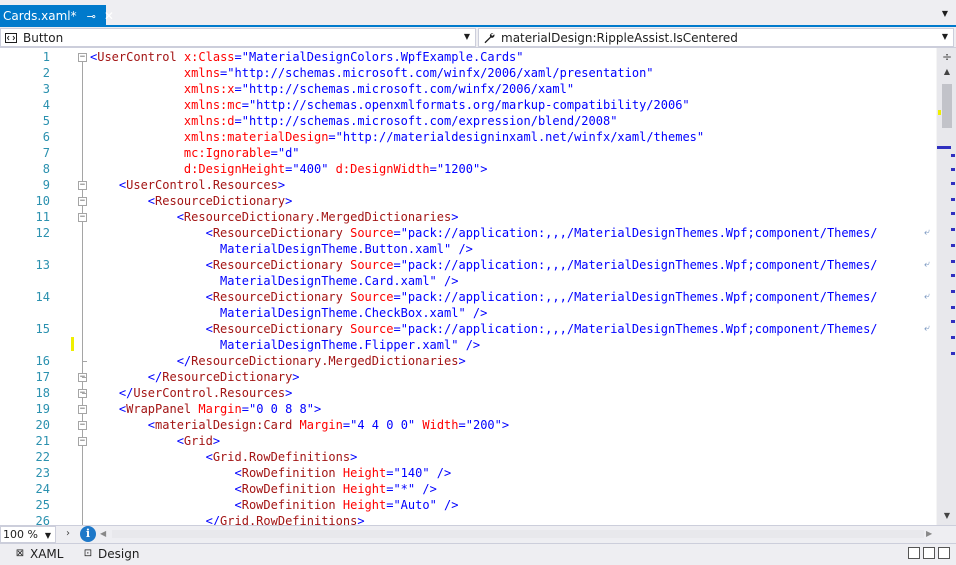 The image size is (956, 565). Describe the element at coordinates (947, 72) in the screenshot. I see `scroll-up-arrow-icon: ▲` at that location.